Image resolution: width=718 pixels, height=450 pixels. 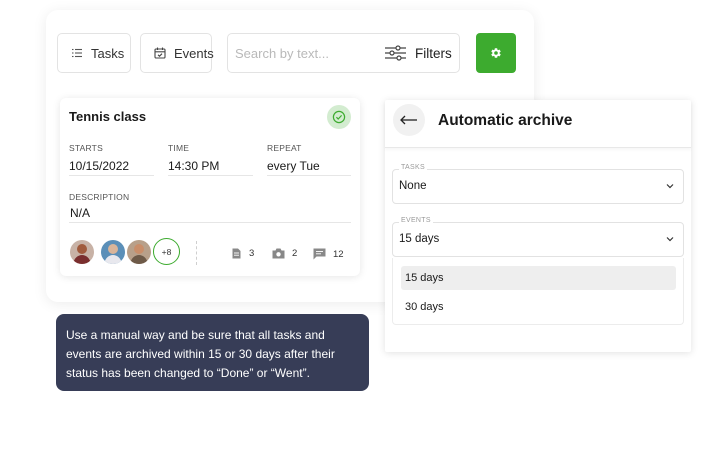 What do you see at coordinates (538, 278) in the screenshot?
I see `dropdown-option-15-days: 15 days` at bounding box center [538, 278].